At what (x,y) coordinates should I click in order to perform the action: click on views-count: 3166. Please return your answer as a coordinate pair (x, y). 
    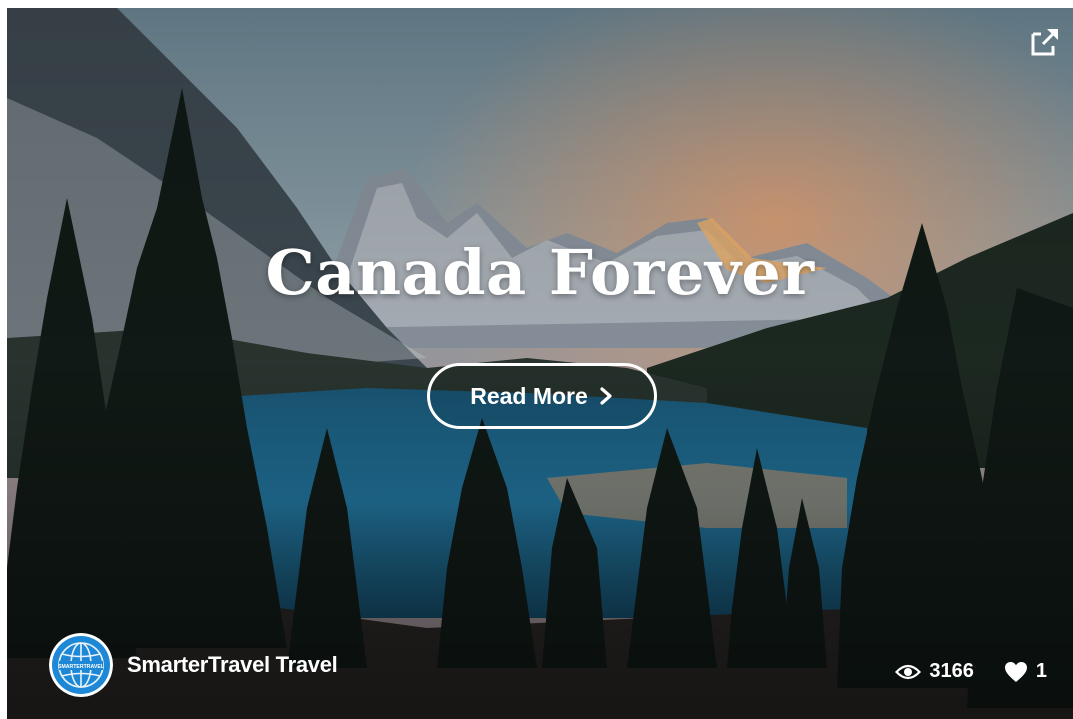
    Looking at the image, I should click on (951, 671).